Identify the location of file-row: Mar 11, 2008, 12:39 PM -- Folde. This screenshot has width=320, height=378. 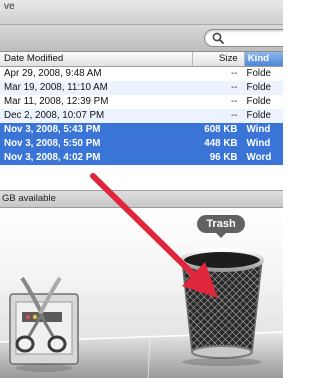
(141, 102).